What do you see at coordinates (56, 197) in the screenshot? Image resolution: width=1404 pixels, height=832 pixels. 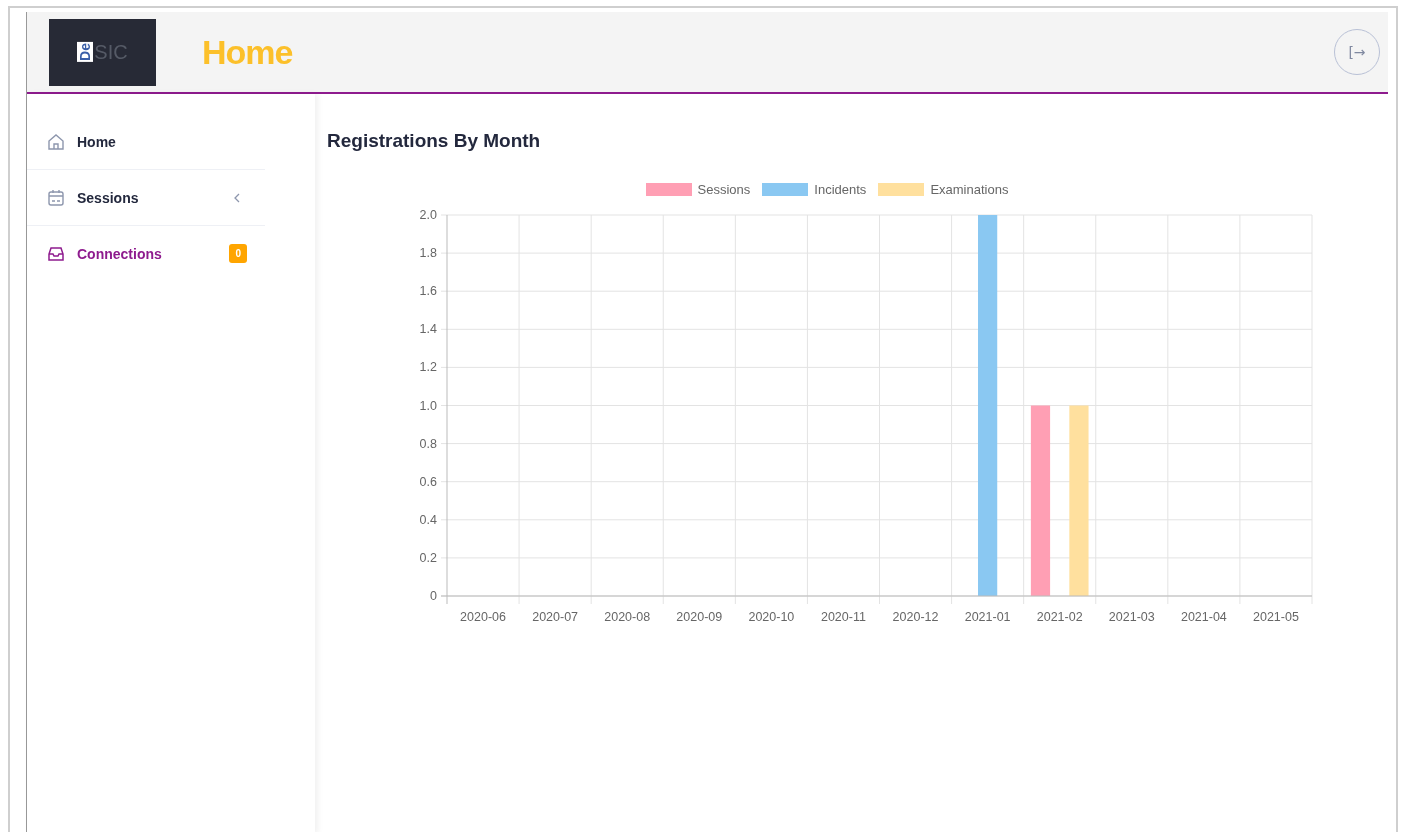 I see `calendar-icon` at bounding box center [56, 197].